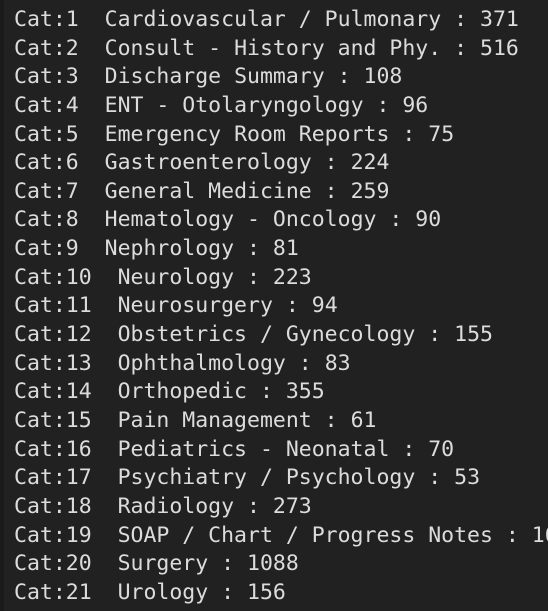 Image resolution: width=548 pixels, height=611 pixels. Describe the element at coordinates (370, 191) in the screenshot. I see `category-count: 259` at that location.